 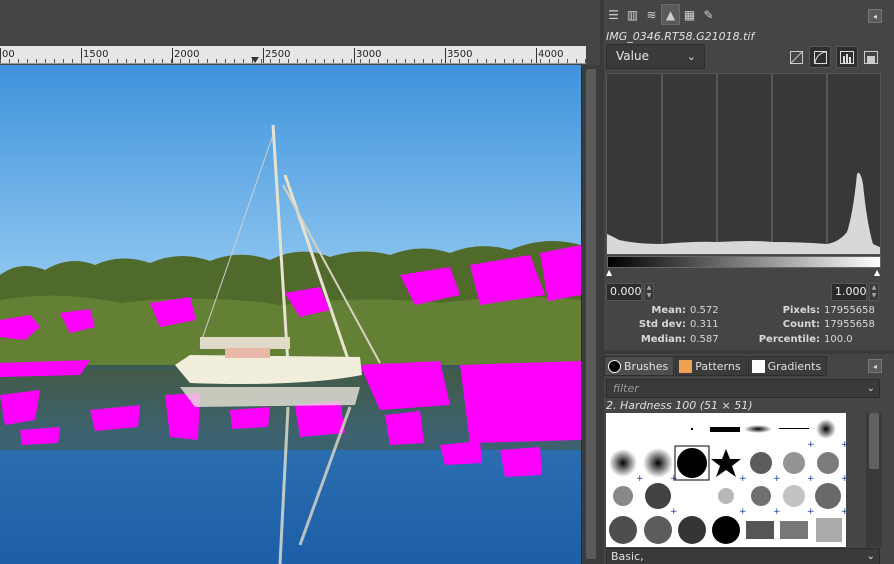 I want to click on channel-value: Value, so click(x=632, y=56).